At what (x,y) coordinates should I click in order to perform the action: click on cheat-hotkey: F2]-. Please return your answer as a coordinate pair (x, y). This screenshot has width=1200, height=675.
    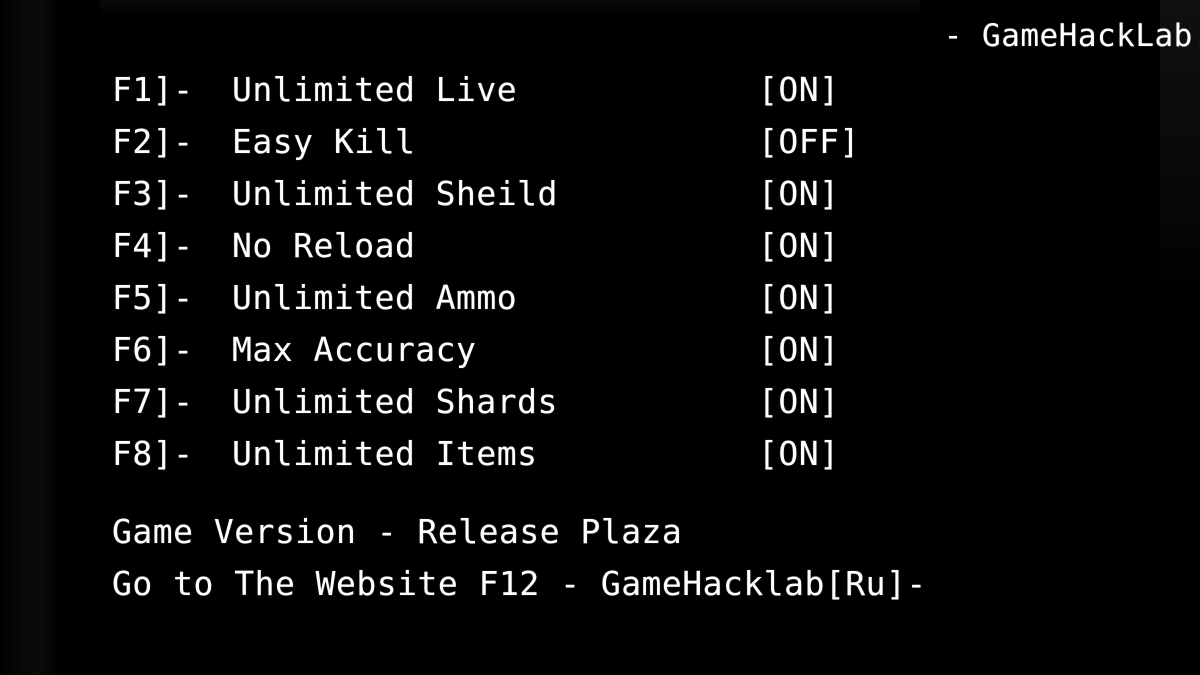
    Looking at the image, I should click on (153, 141).